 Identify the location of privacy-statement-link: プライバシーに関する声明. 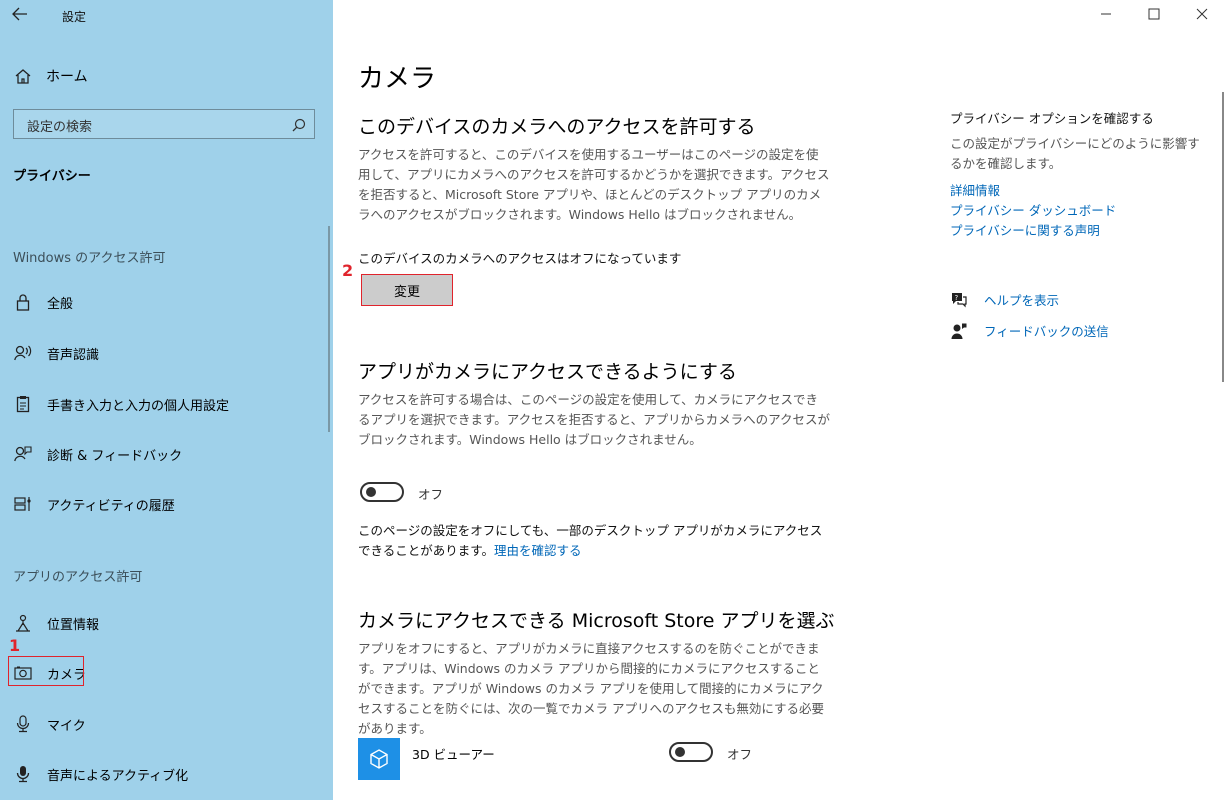
(1025, 229).